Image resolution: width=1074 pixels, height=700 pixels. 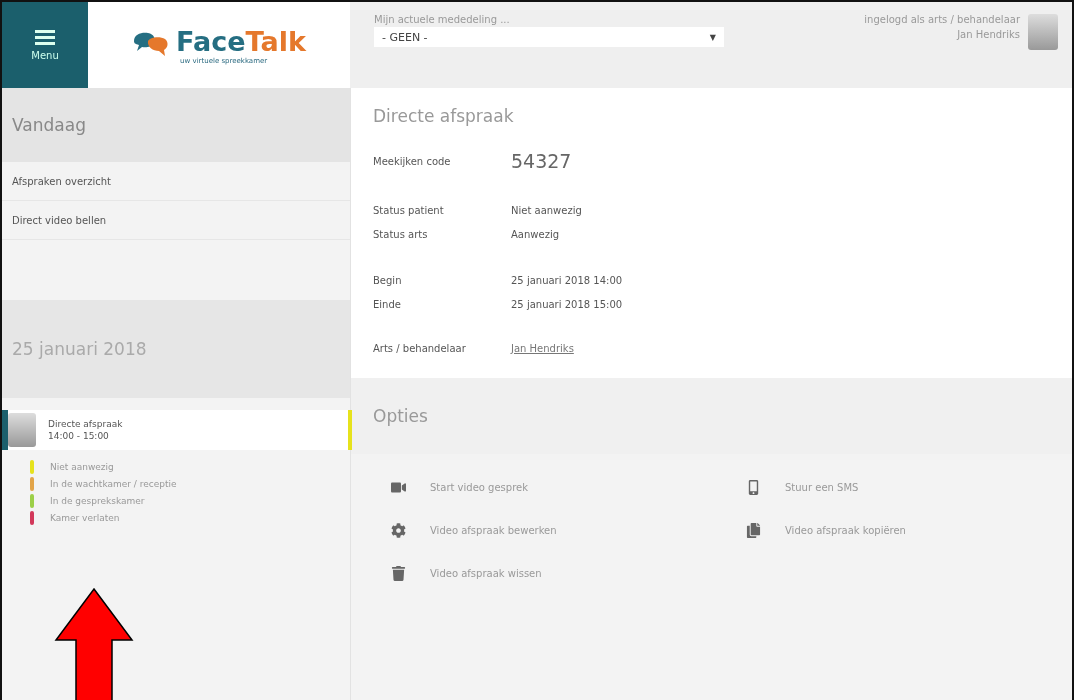 I want to click on menu-button: Menu, so click(x=45, y=45).